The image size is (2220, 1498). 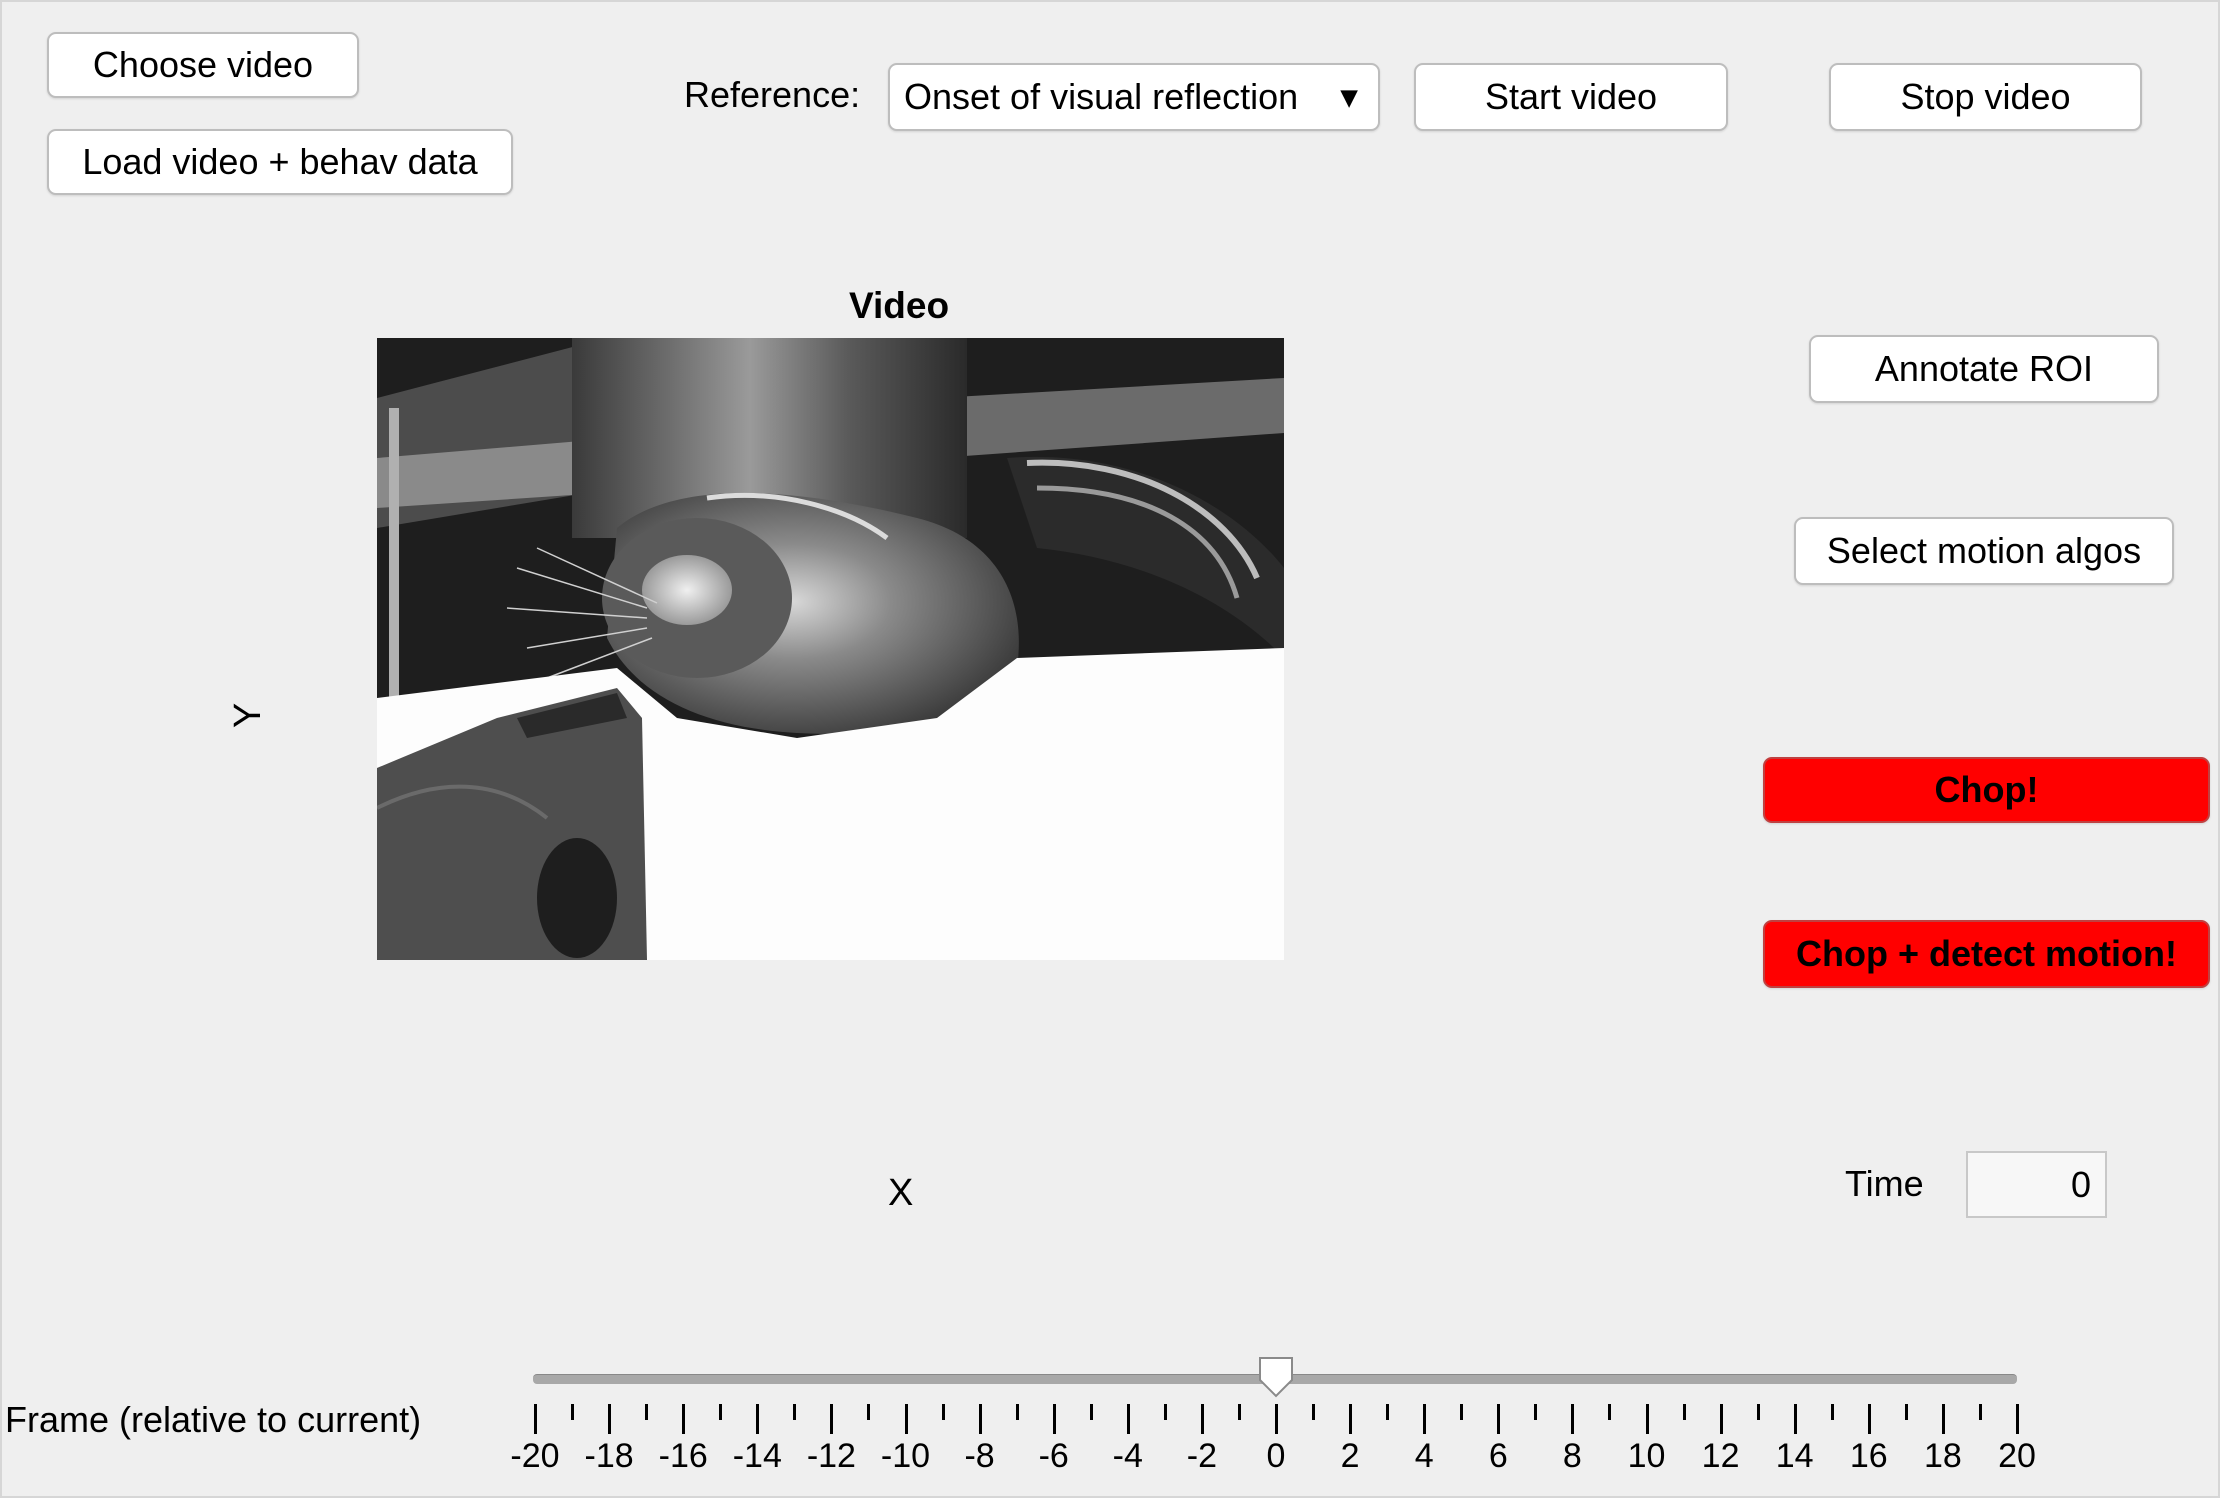 What do you see at coordinates (757, 1456) in the screenshot?
I see `tick-label: -14` at bounding box center [757, 1456].